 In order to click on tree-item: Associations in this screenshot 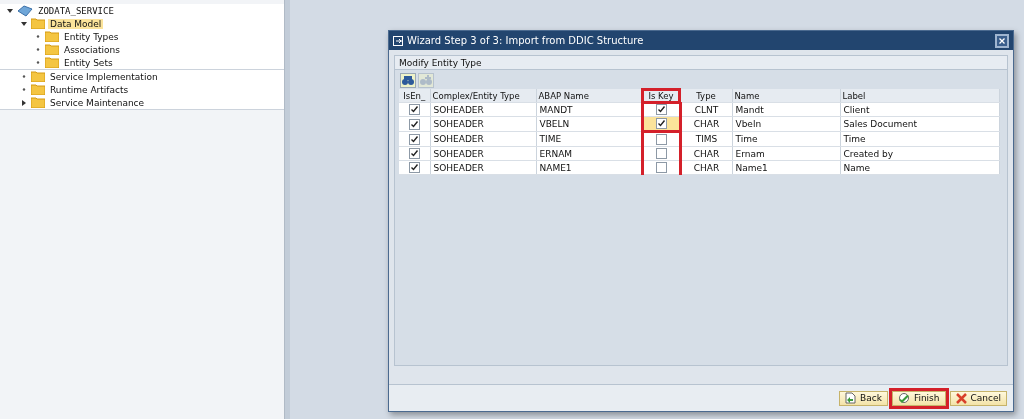, I will do `click(92, 49)`.